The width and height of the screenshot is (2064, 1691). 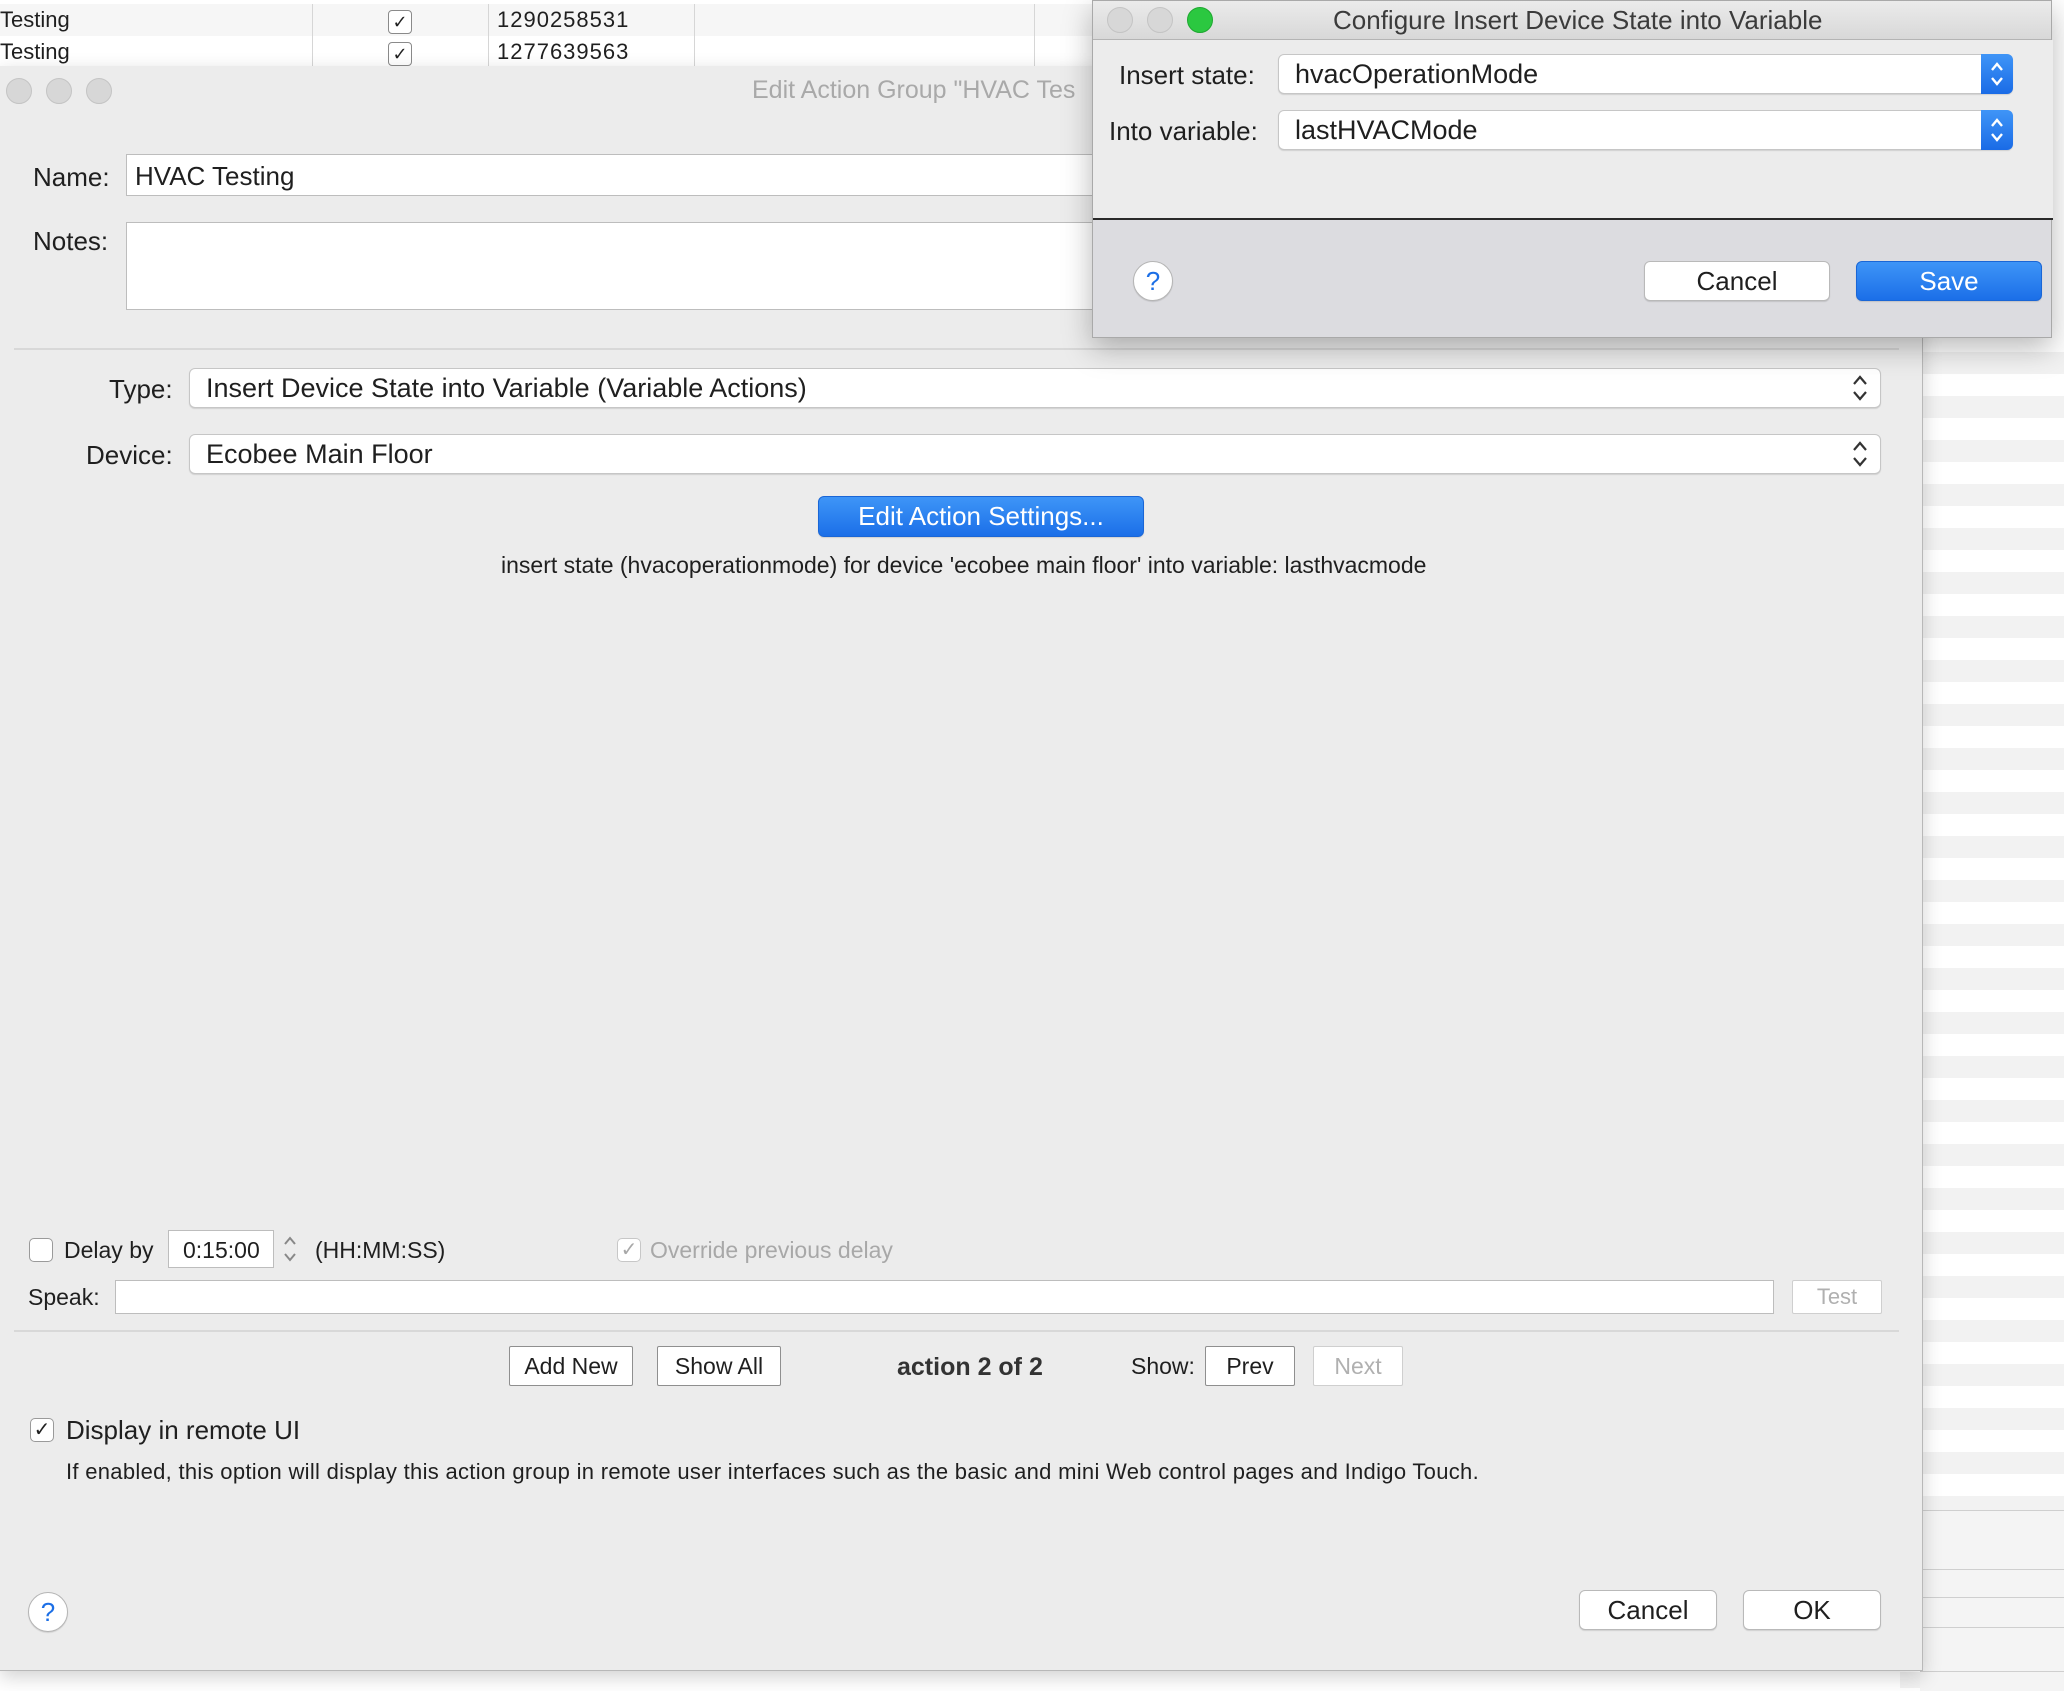 What do you see at coordinates (621, 175) in the screenshot?
I see `name-field: HVAC Testing` at bounding box center [621, 175].